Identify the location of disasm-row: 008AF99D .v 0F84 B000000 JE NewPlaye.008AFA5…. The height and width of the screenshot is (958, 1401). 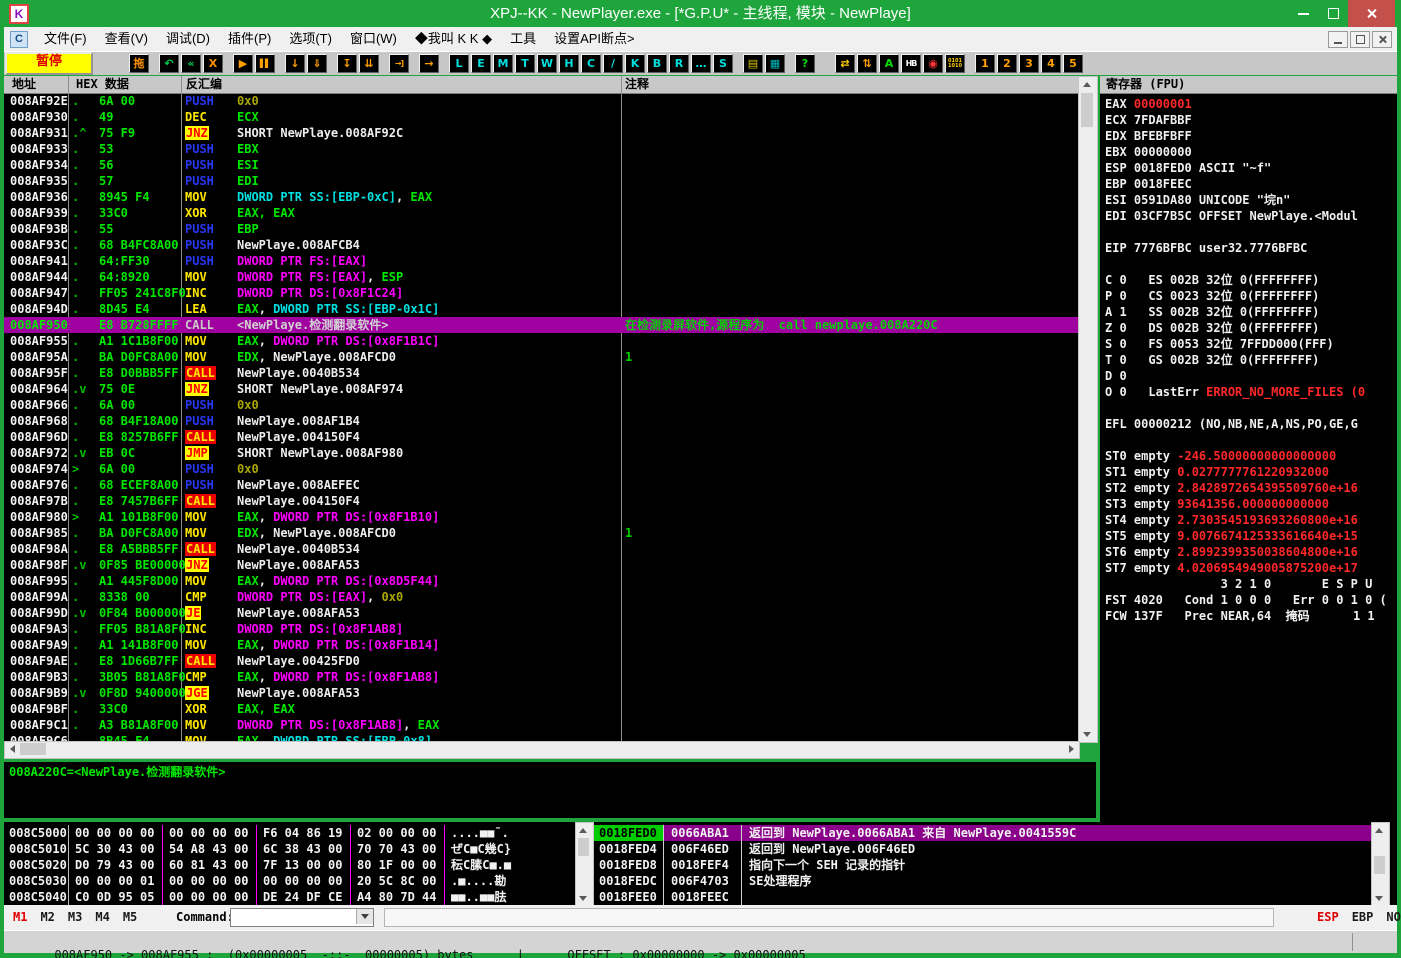
(541, 613).